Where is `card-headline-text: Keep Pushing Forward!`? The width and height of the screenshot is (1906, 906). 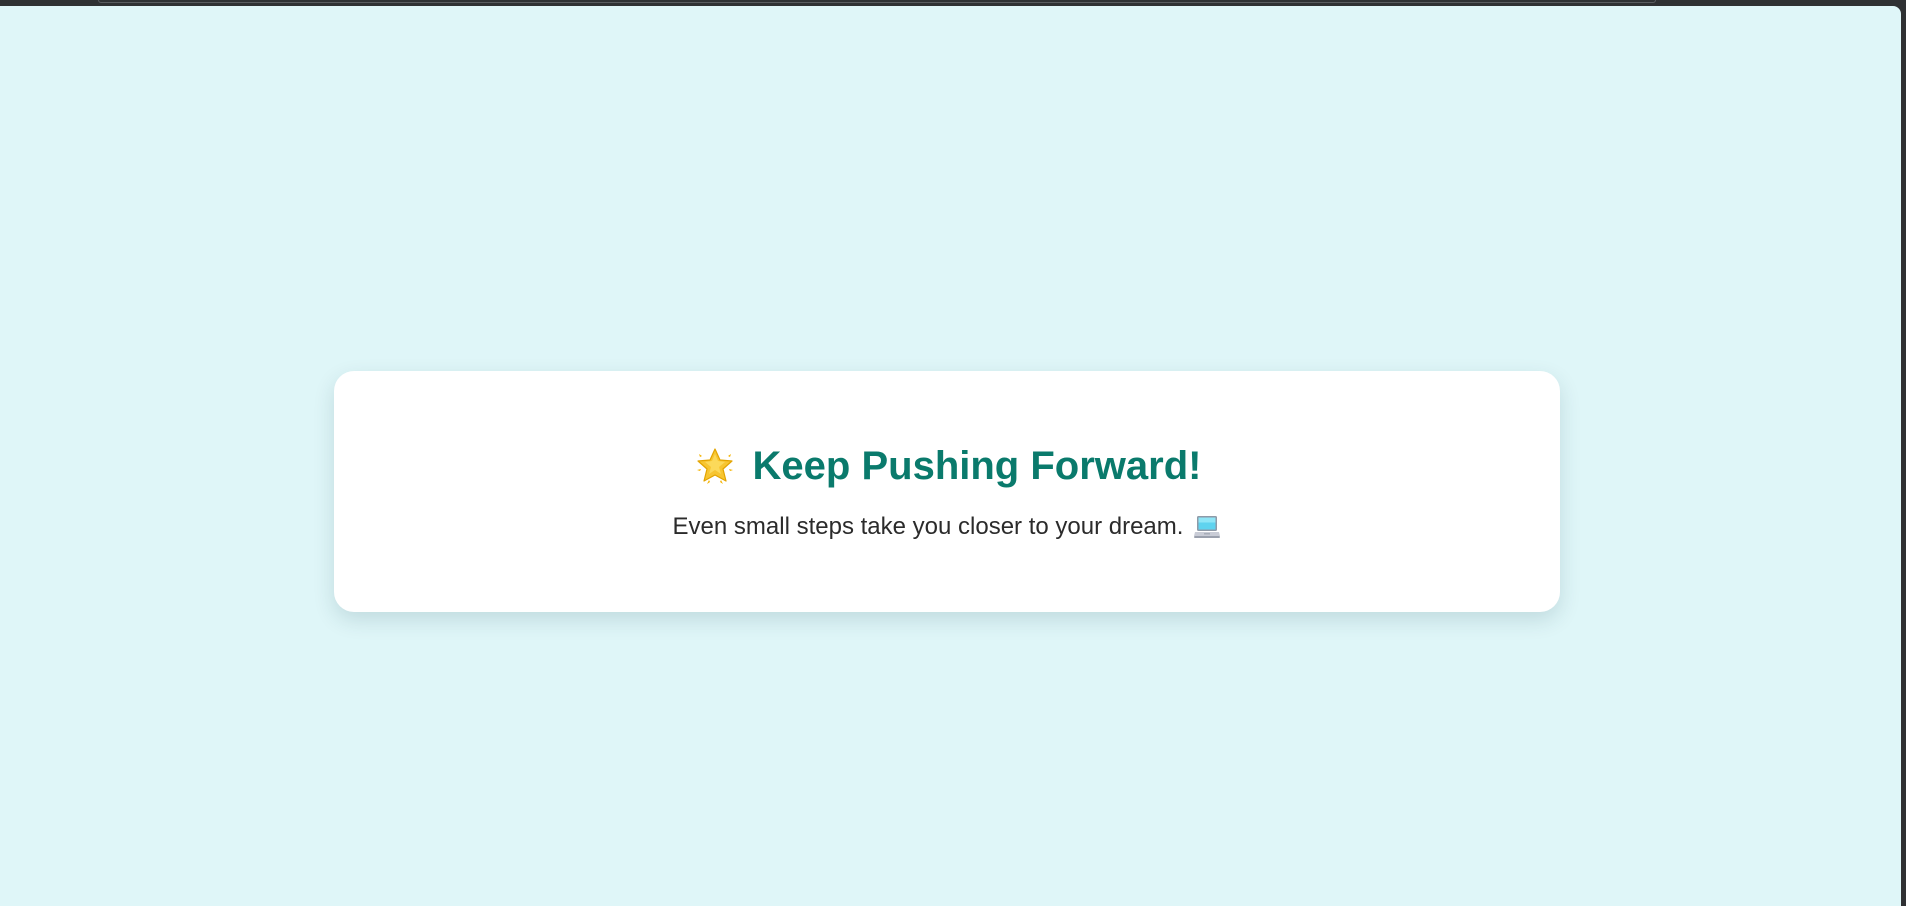 card-headline-text: Keep Pushing Forward! is located at coordinates (977, 465).